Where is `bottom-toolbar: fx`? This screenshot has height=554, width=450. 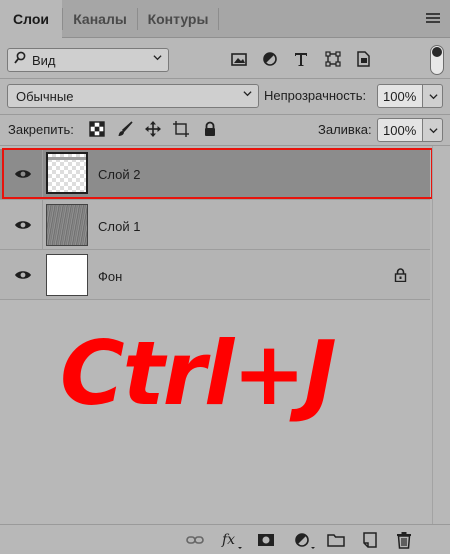
bottom-toolbar: fx is located at coordinates (225, 539).